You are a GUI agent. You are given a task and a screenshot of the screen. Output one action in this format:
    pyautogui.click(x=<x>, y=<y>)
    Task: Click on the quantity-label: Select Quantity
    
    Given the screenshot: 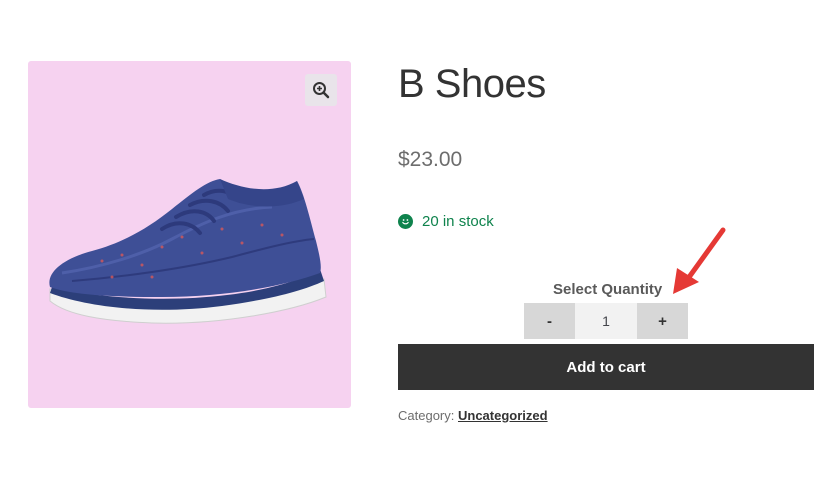 What is the action you would take?
    pyautogui.click(x=608, y=289)
    